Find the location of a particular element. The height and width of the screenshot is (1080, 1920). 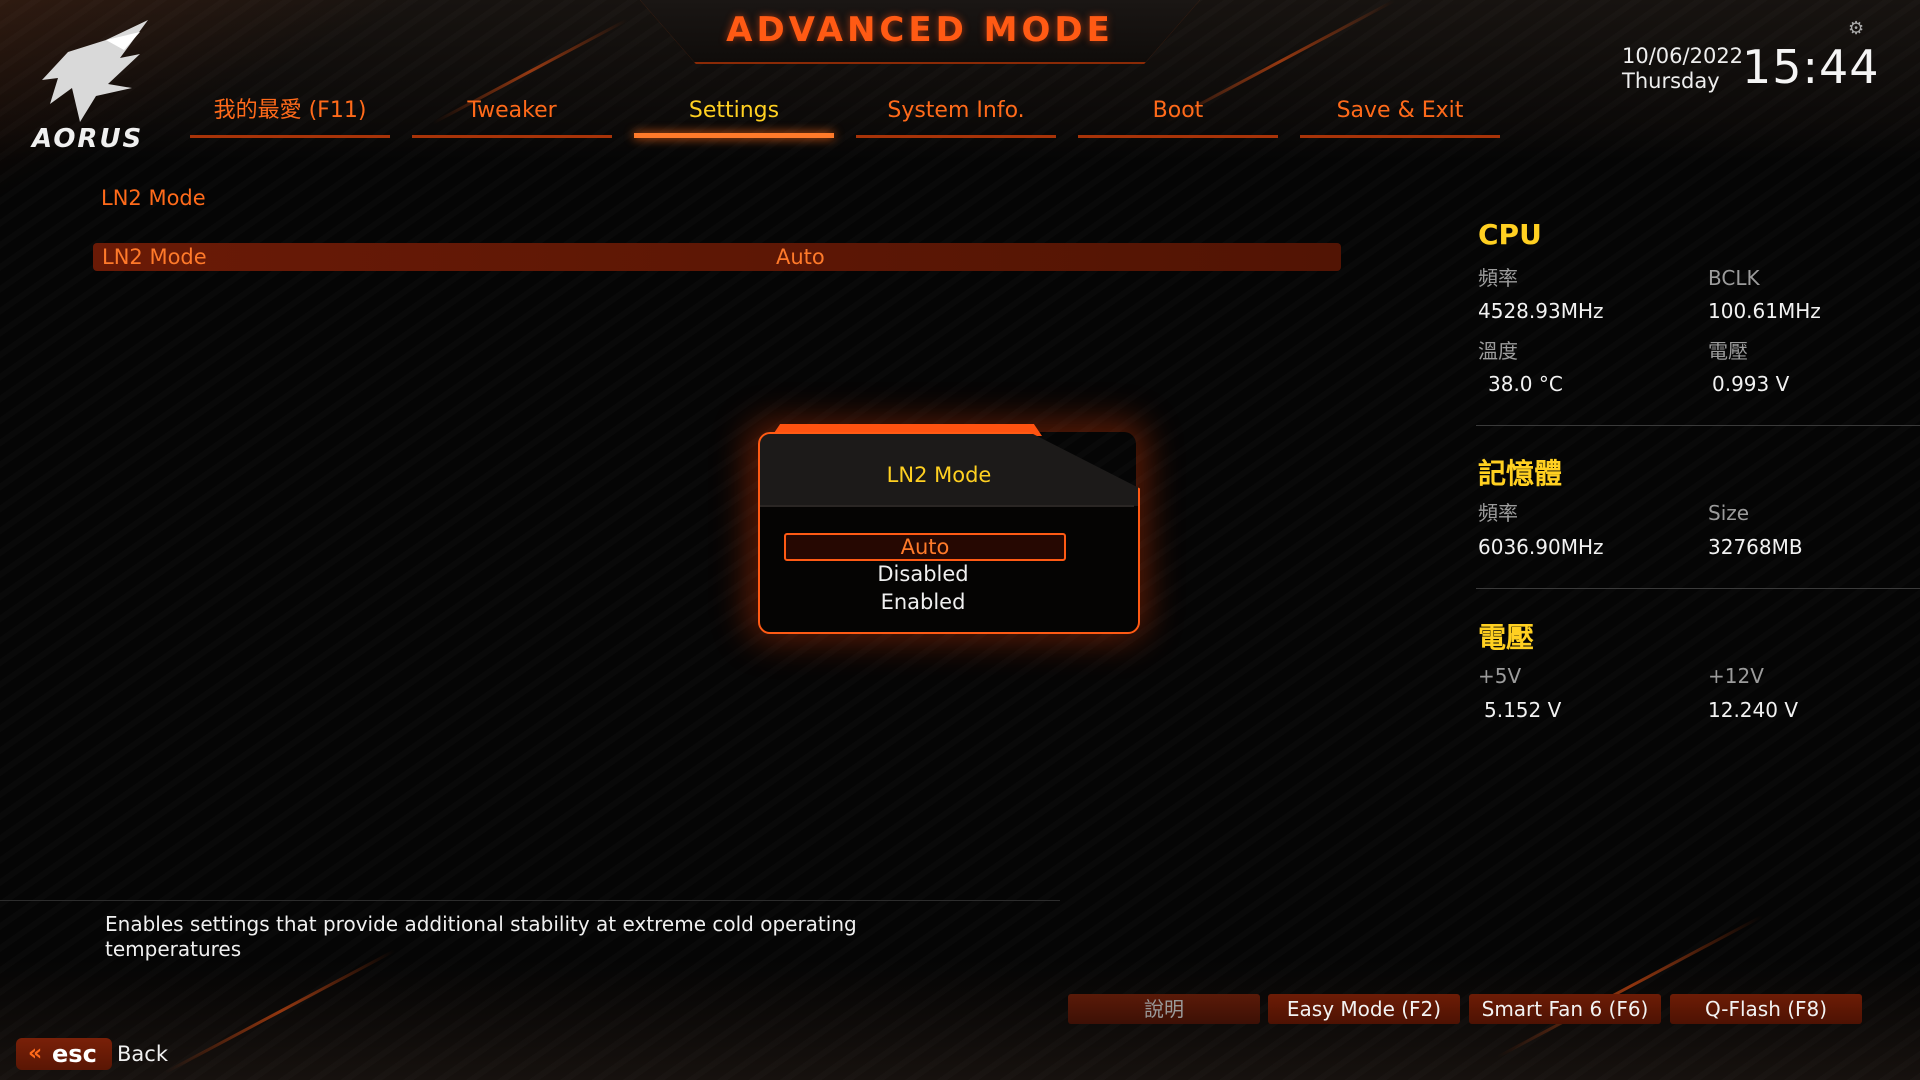

cpu-bclk-value: 100.61MHz is located at coordinates (1764, 311).